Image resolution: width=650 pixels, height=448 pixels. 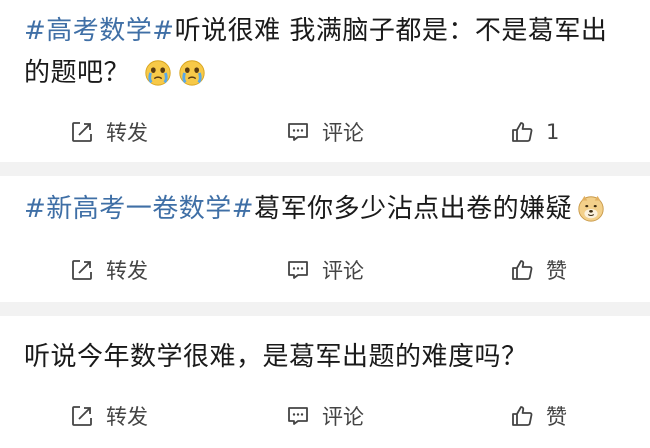 I want to click on post-body: 听说今年数学很难，是葛军出题的难度吗？, so click(x=276, y=357).